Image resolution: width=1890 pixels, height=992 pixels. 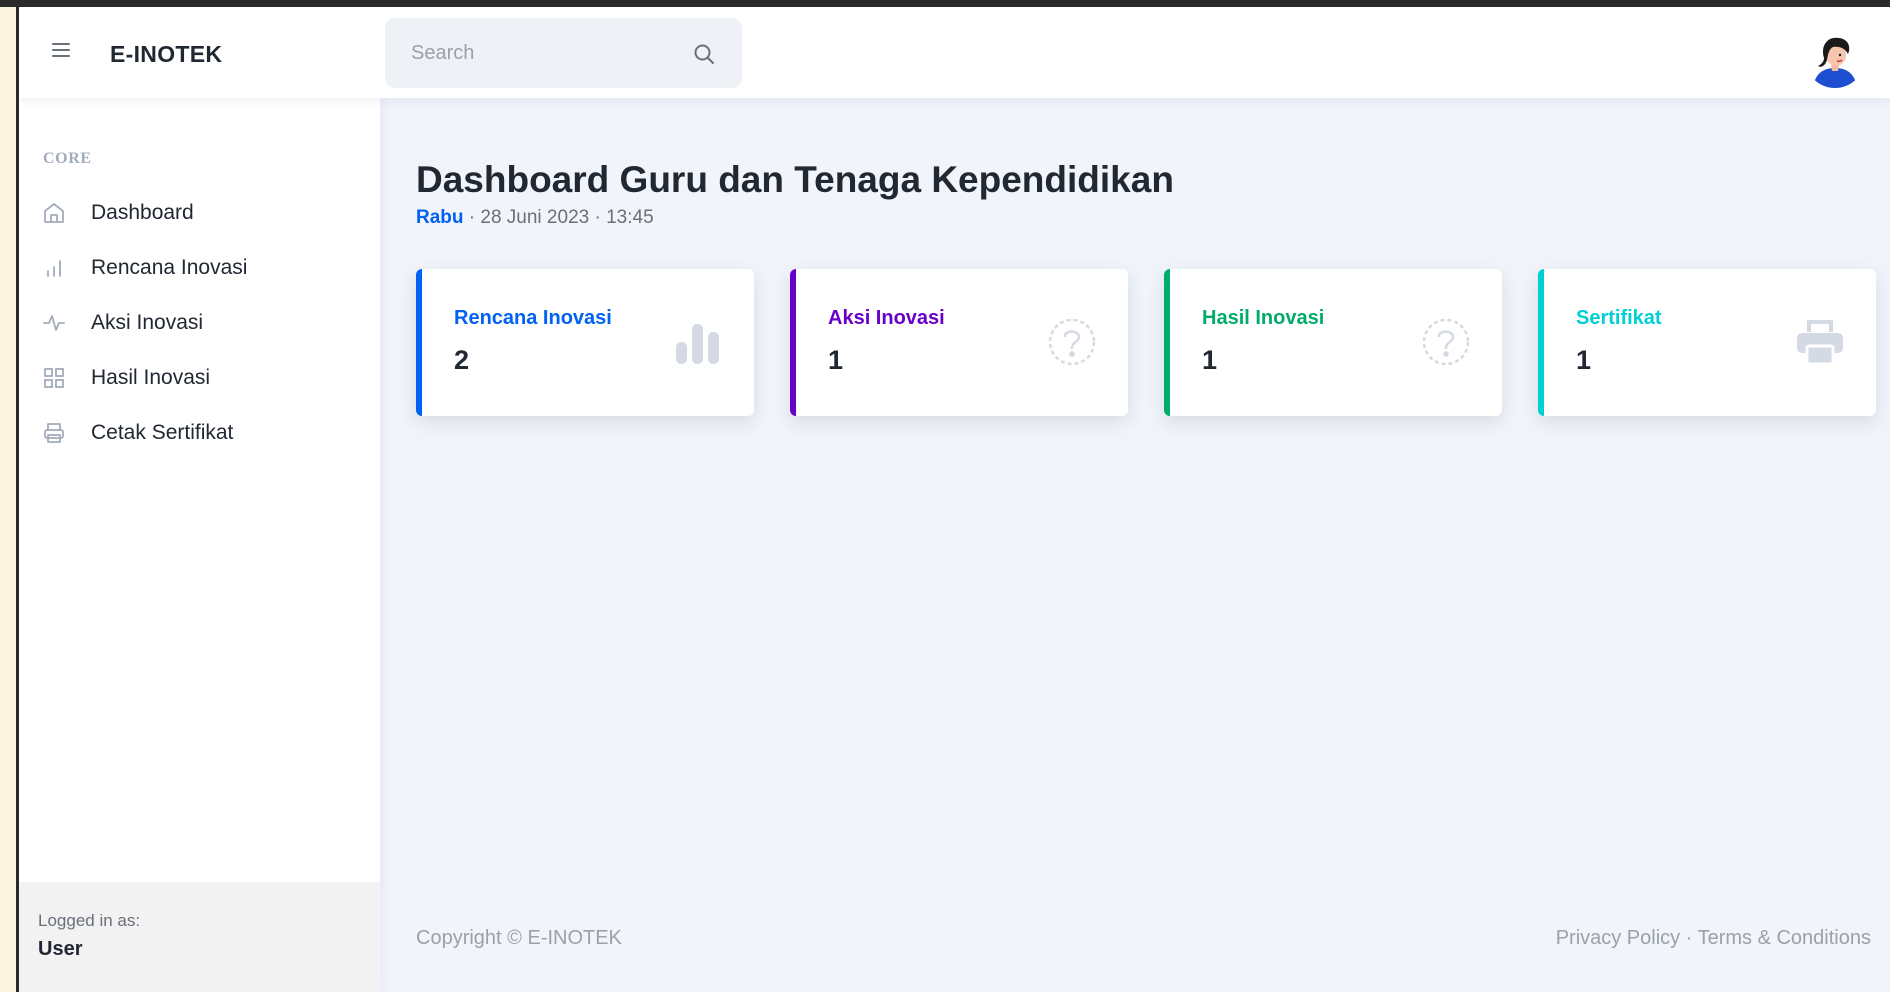 What do you see at coordinates (147, 322) in the screenshot?
I see `sidebar-item-label: Aksi Inovasi` at bounding box center [147, 322].